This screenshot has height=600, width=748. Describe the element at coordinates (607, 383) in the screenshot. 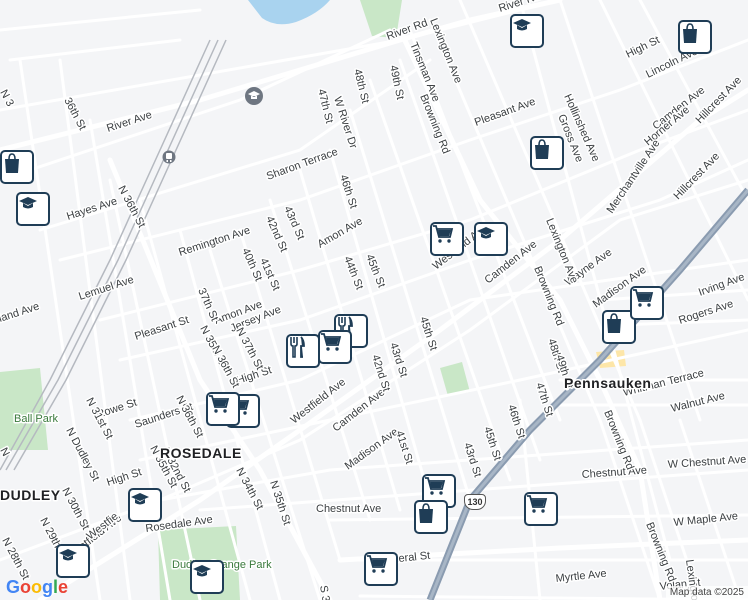

I see `place-label-pennsauken: Pennsauken` at that location.